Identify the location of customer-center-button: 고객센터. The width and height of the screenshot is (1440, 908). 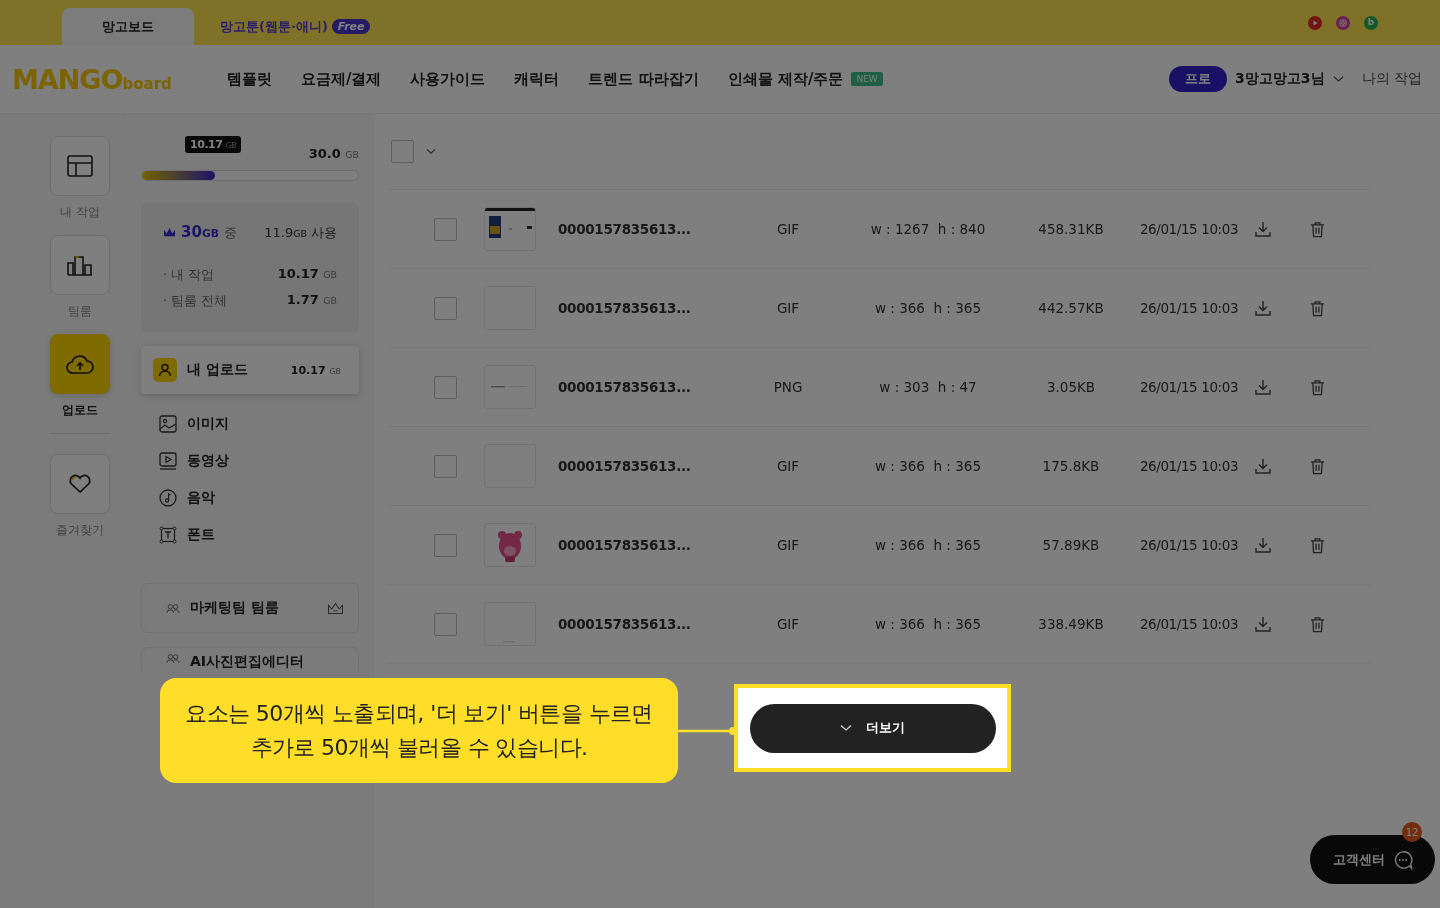
(1372, 859).